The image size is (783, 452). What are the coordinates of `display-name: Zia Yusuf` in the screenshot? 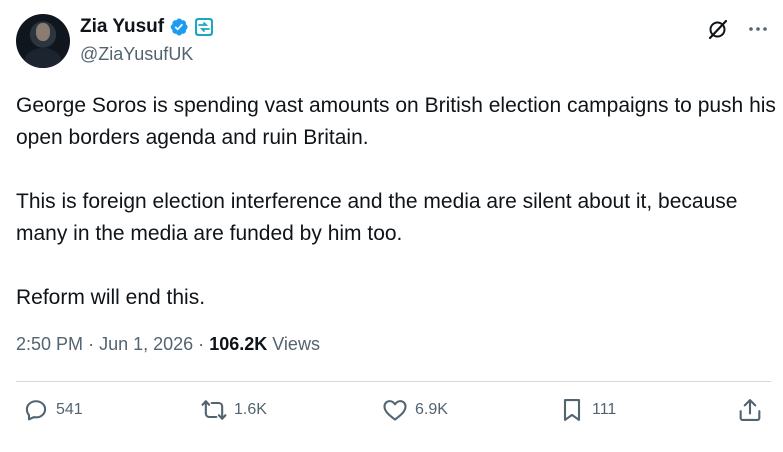 It's located at (122, 27).